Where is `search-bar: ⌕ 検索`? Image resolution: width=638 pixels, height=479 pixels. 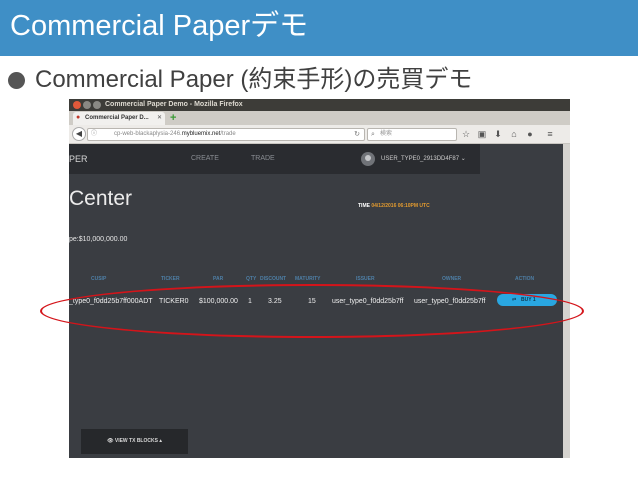
search-bar: ⌕ 検索 is located at coordinates (412, 134).